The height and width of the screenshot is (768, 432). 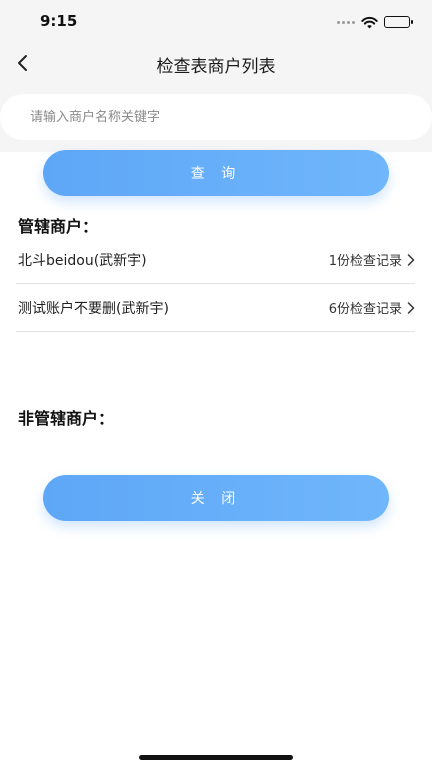 What do you see at coordinates (66, 418) in the screenshot?
I see `unmanaged-merchants-title: 非管辖商户：` at bounding box center [66, 418].